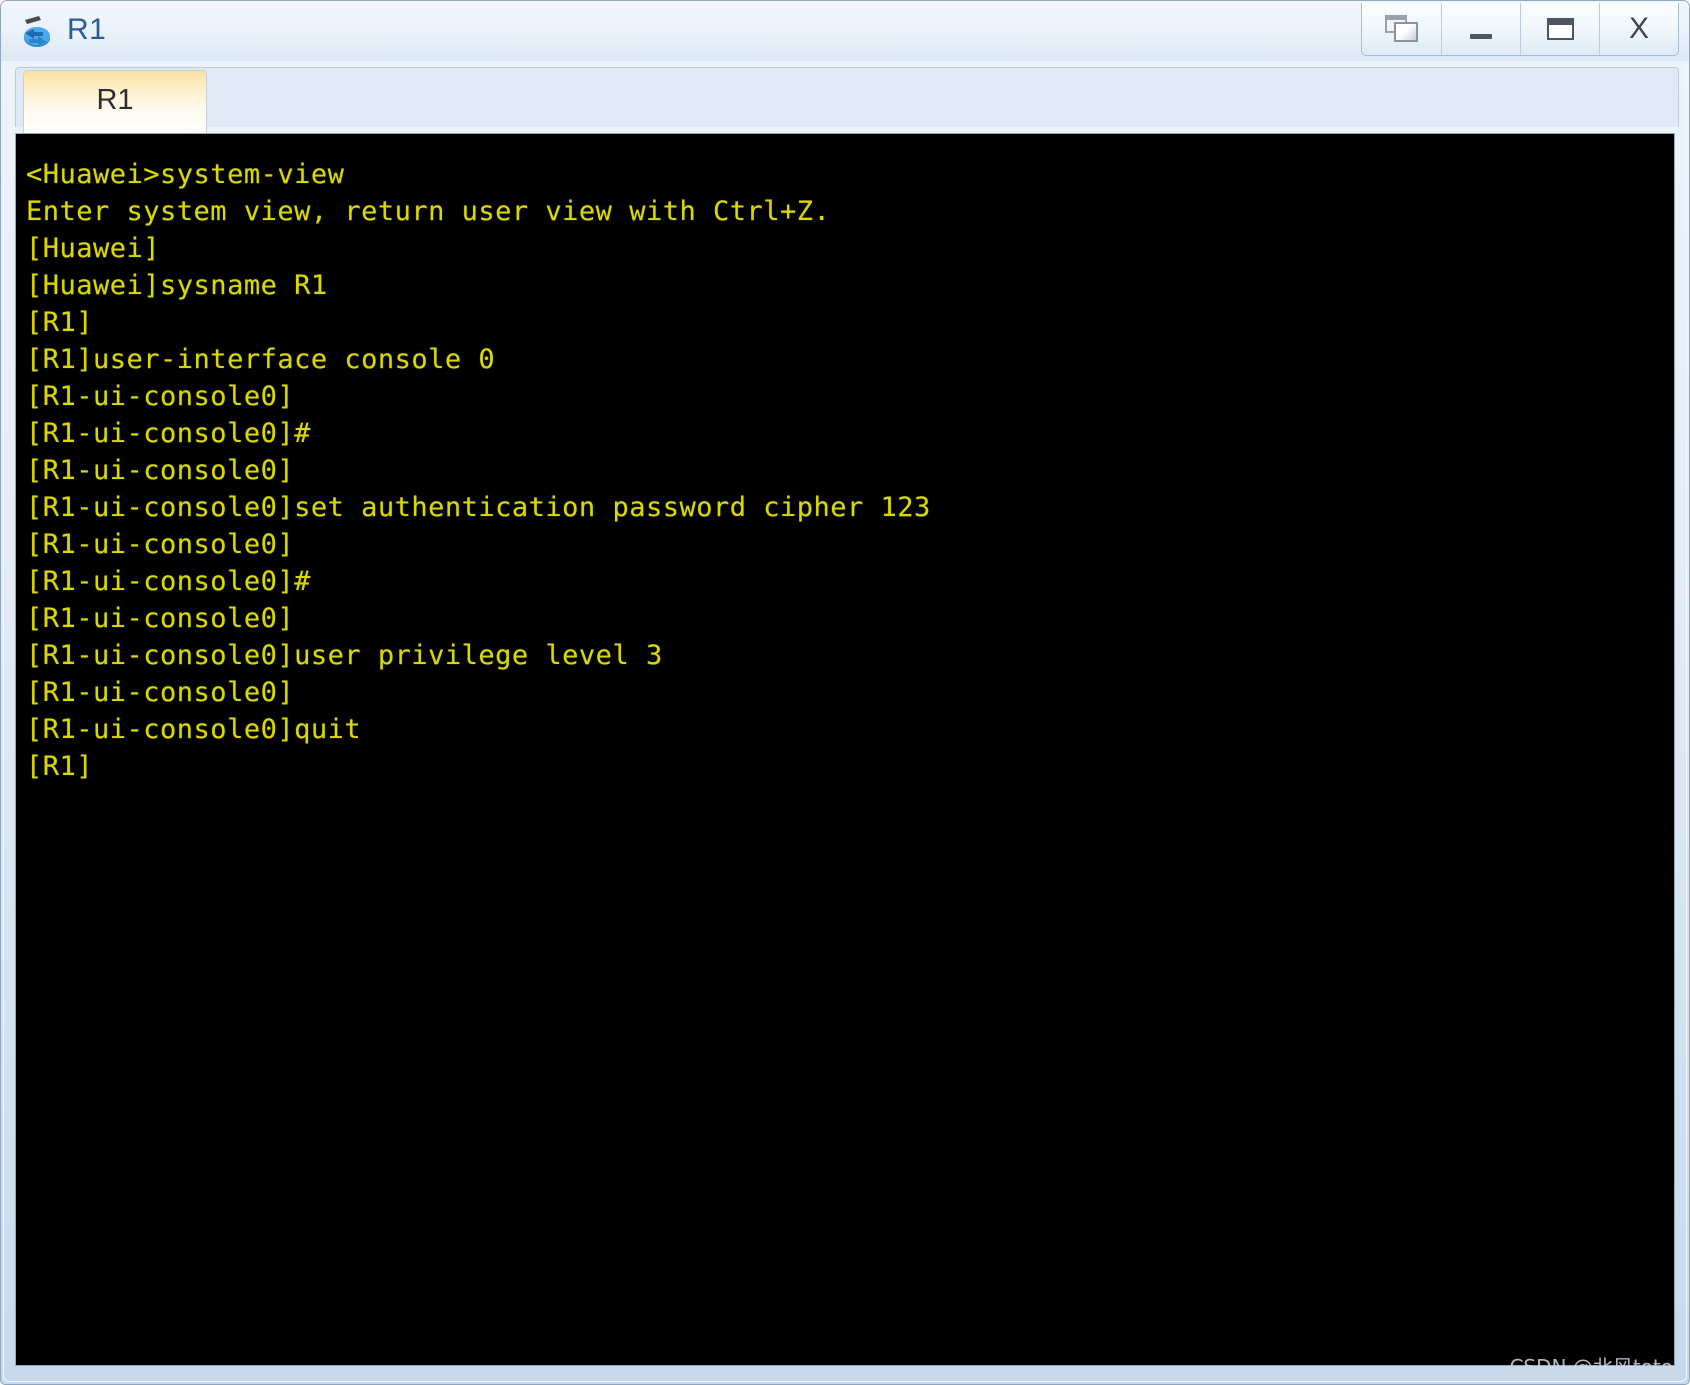 Image resolution: width=1690 pixels, height=1385 pixels. Describe the element at coordinates (177, 285) in the screenshot. I see `terminal-line: [Huawei]sysname R1` at that location.